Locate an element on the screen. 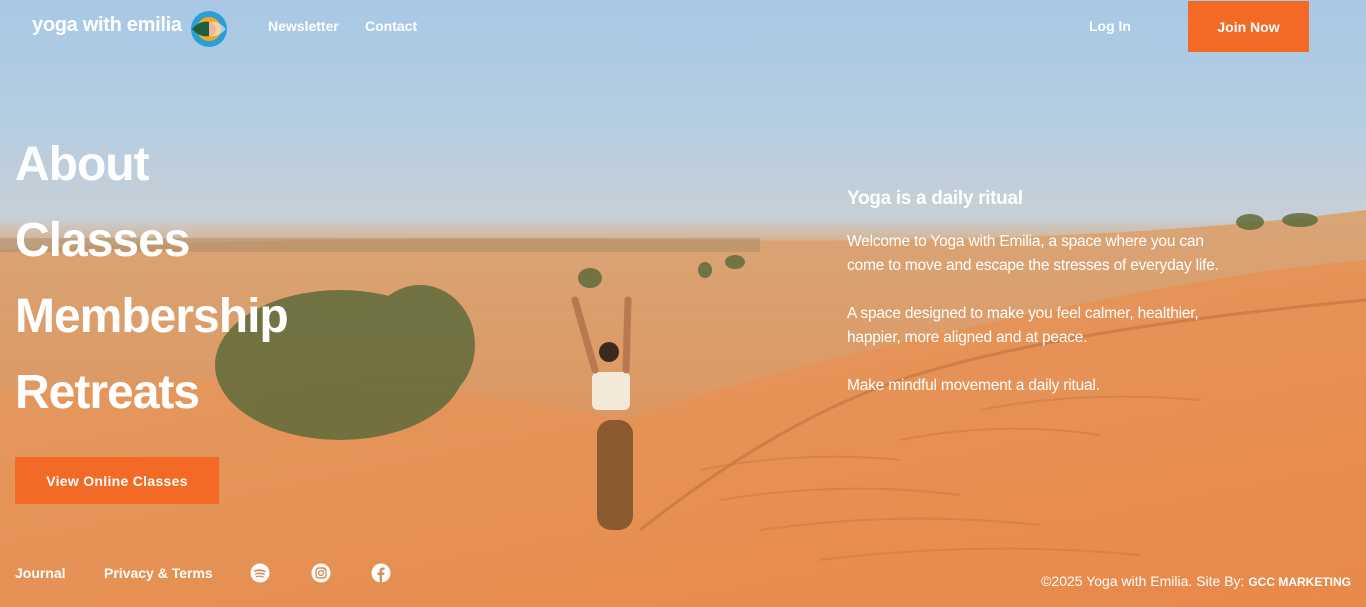 The width and height of the screenshot is (1366, 607). view-online-classes-button: View Online Classes is located at coordinates (117, 480).